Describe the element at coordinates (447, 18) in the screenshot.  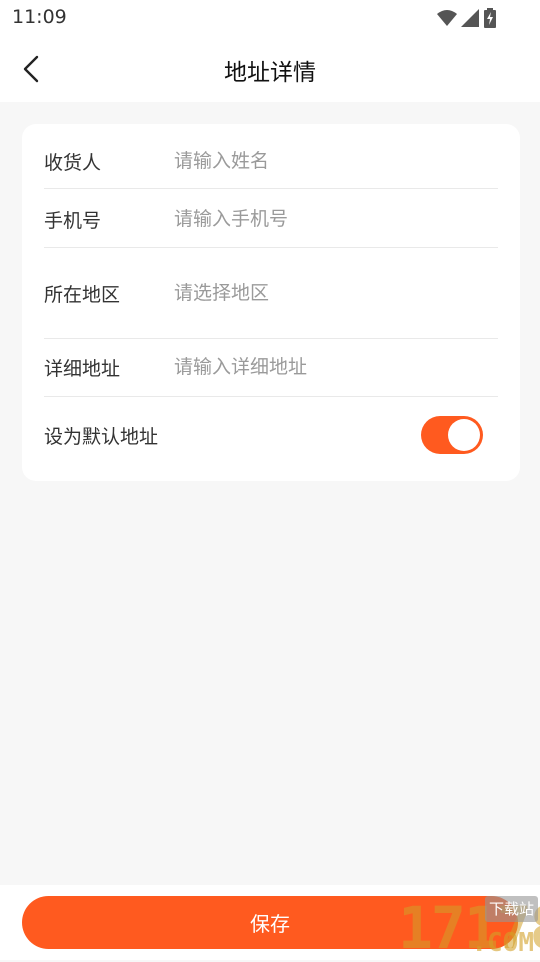
I see `wifi-icon` at that location.